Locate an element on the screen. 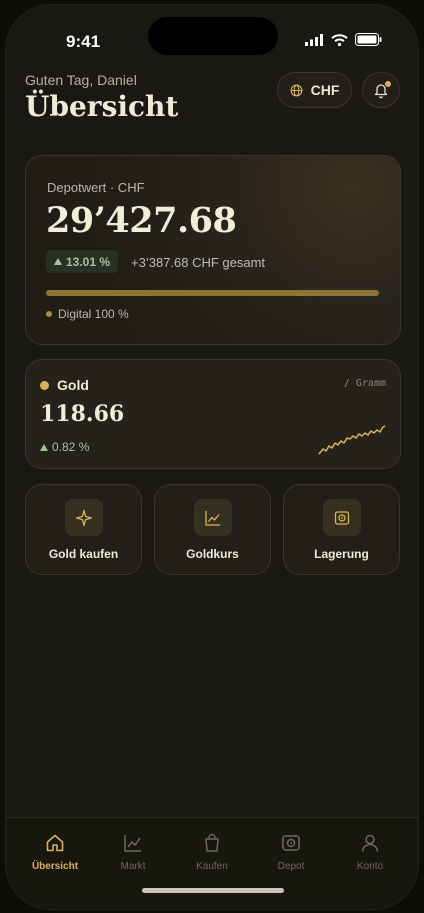  bag-icon is located at coordinates (212, 842).